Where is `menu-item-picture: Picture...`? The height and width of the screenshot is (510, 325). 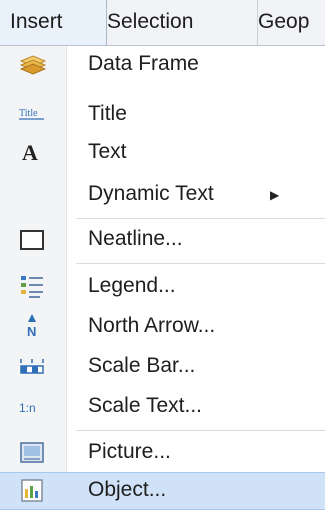
menu-item-picture: Picture... is located at coordinates (162, 453).